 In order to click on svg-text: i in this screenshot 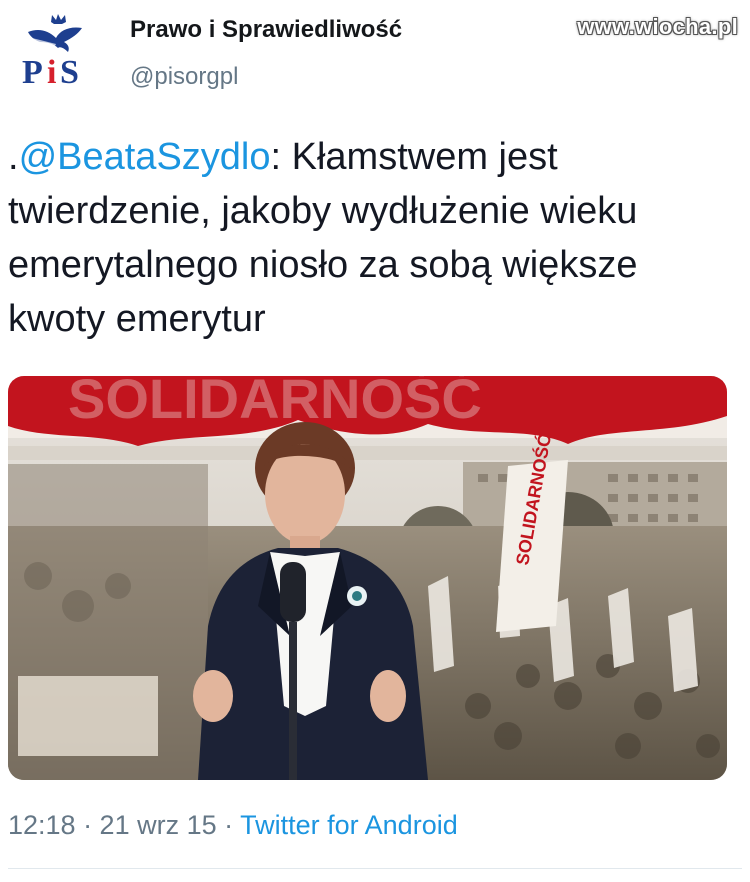, I will do `click(51, 72)`.